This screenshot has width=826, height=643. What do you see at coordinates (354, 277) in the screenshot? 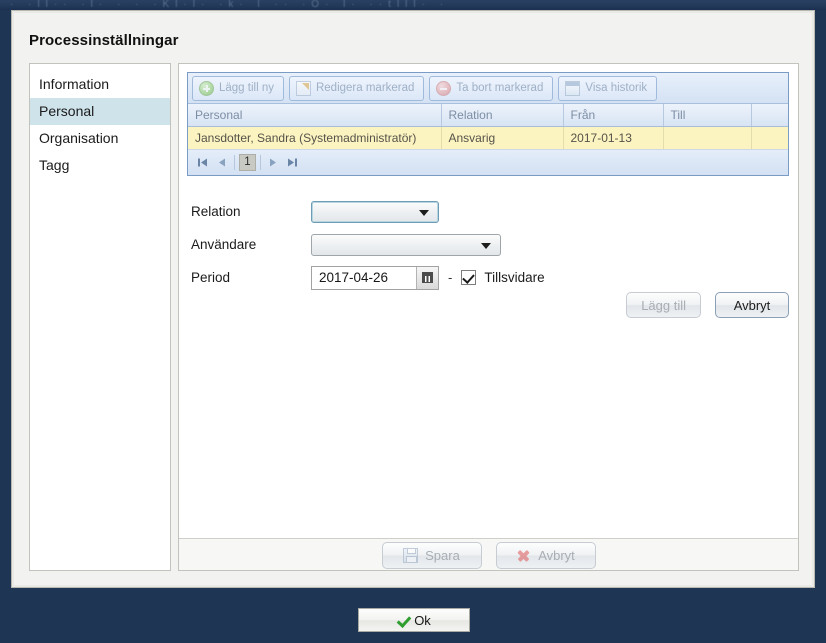
I see `period-from-value: 2017-04-26` at bounding box center [354, 277].